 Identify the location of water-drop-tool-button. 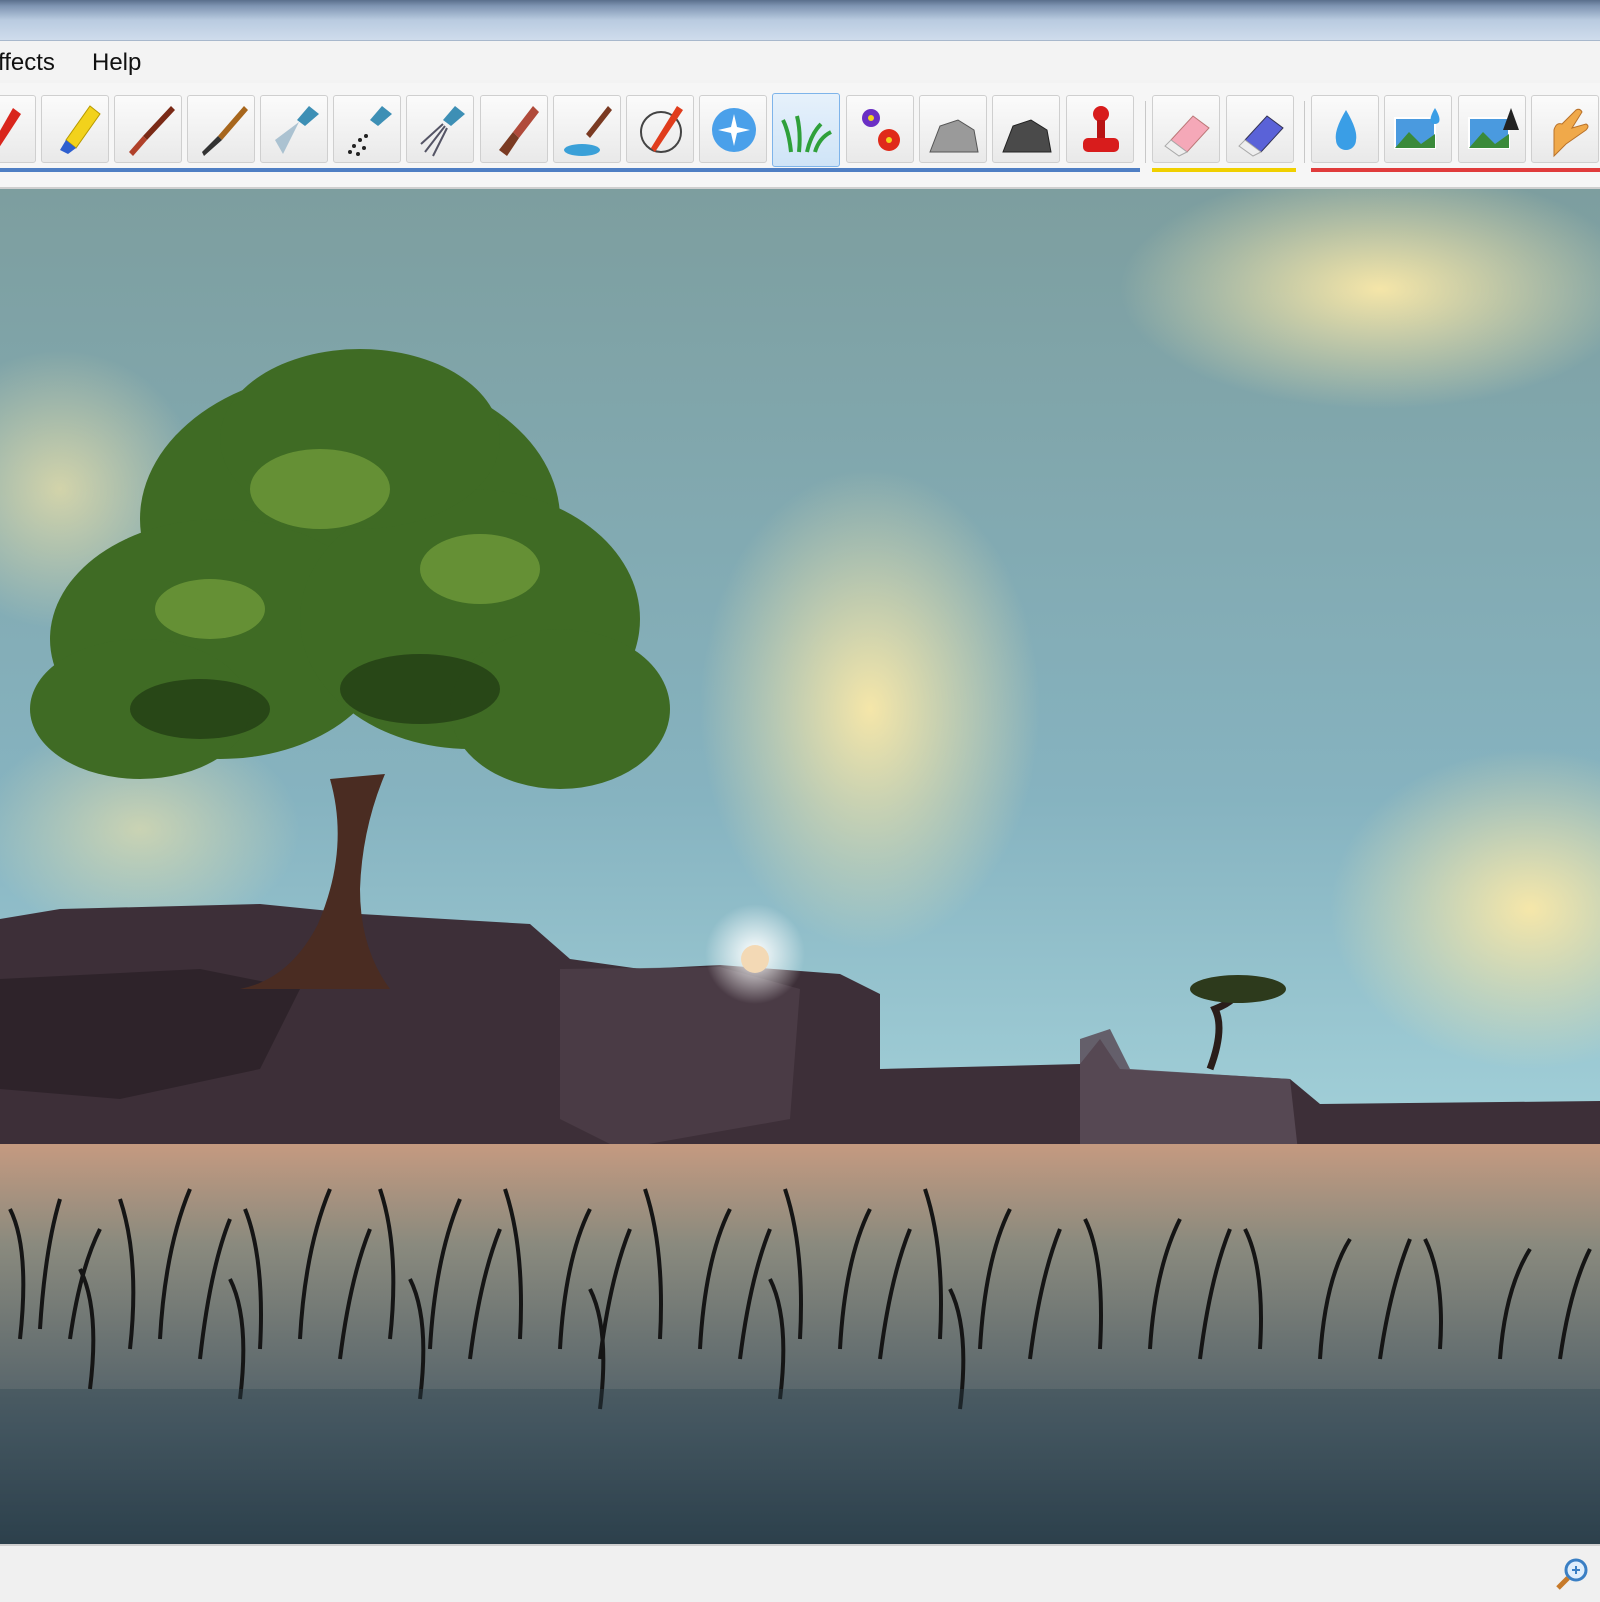
(1345, 129).